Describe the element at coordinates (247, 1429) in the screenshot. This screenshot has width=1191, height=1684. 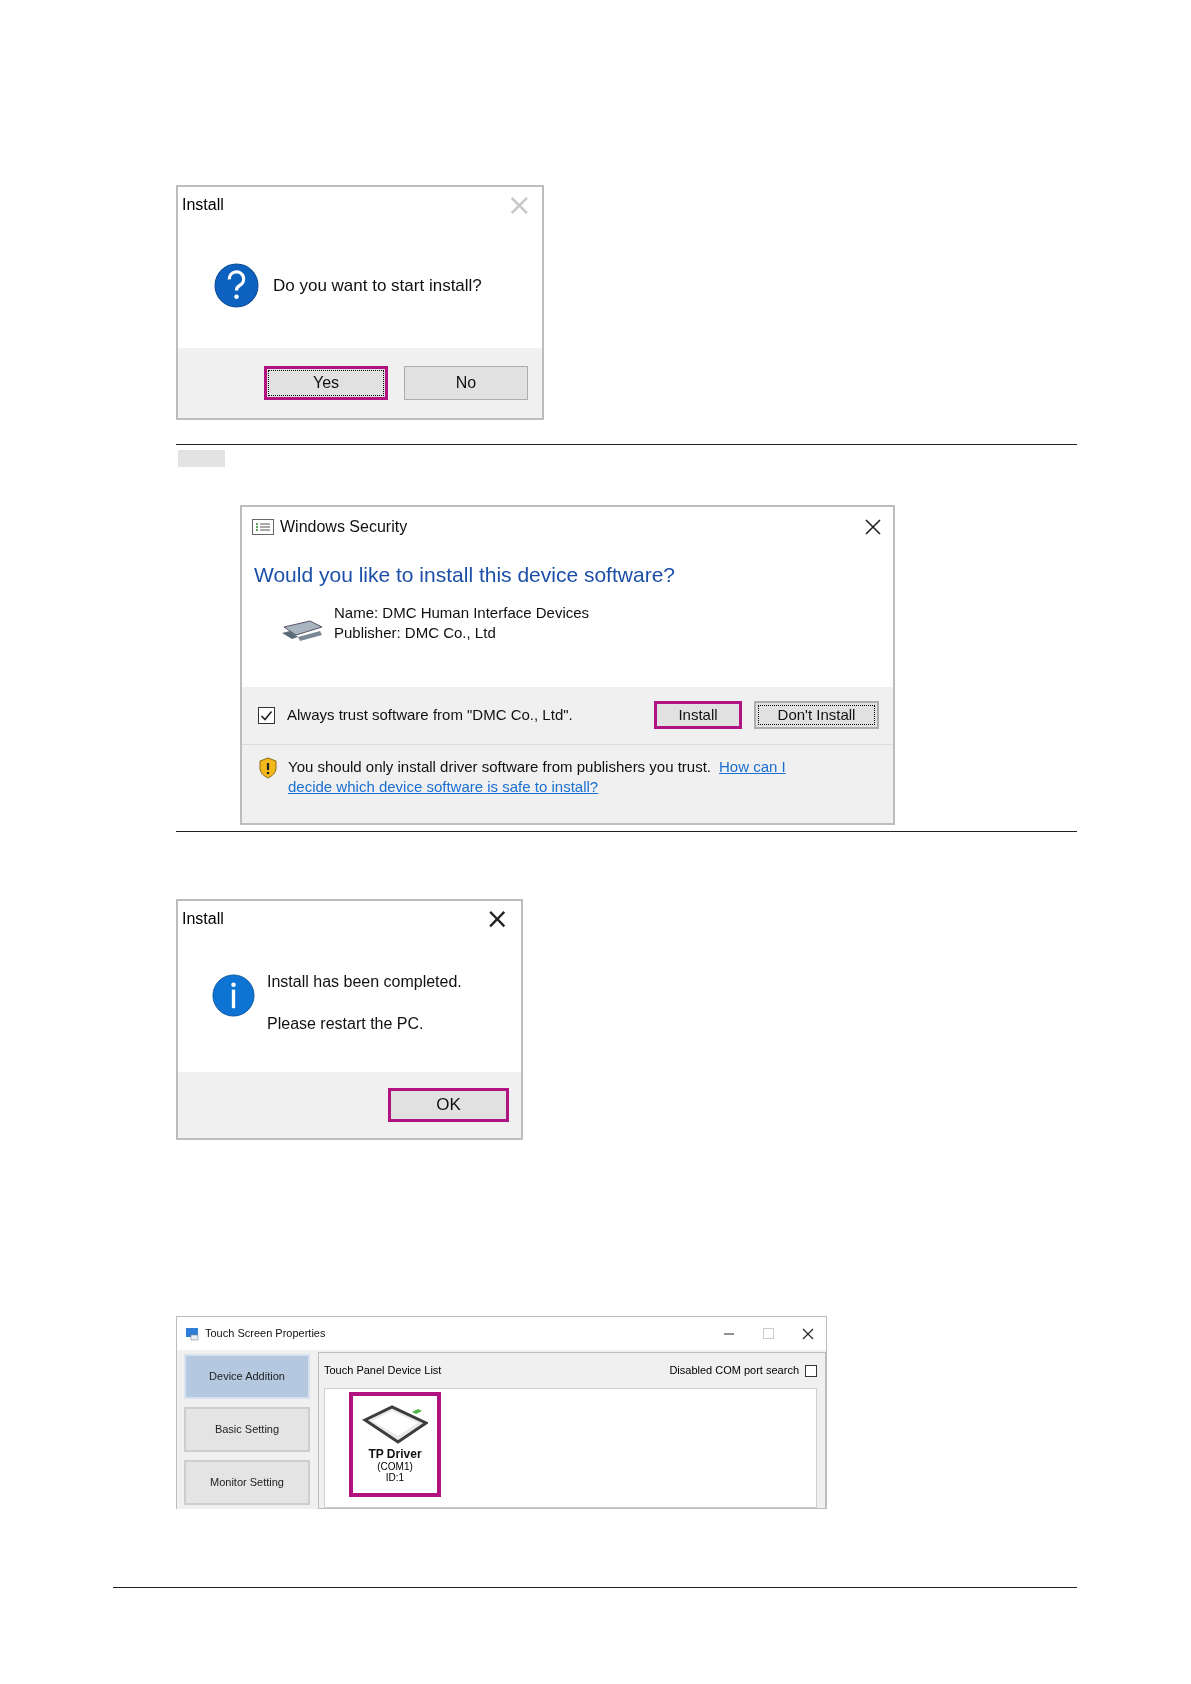
I see `side-tab: Basic Setting` at that location.